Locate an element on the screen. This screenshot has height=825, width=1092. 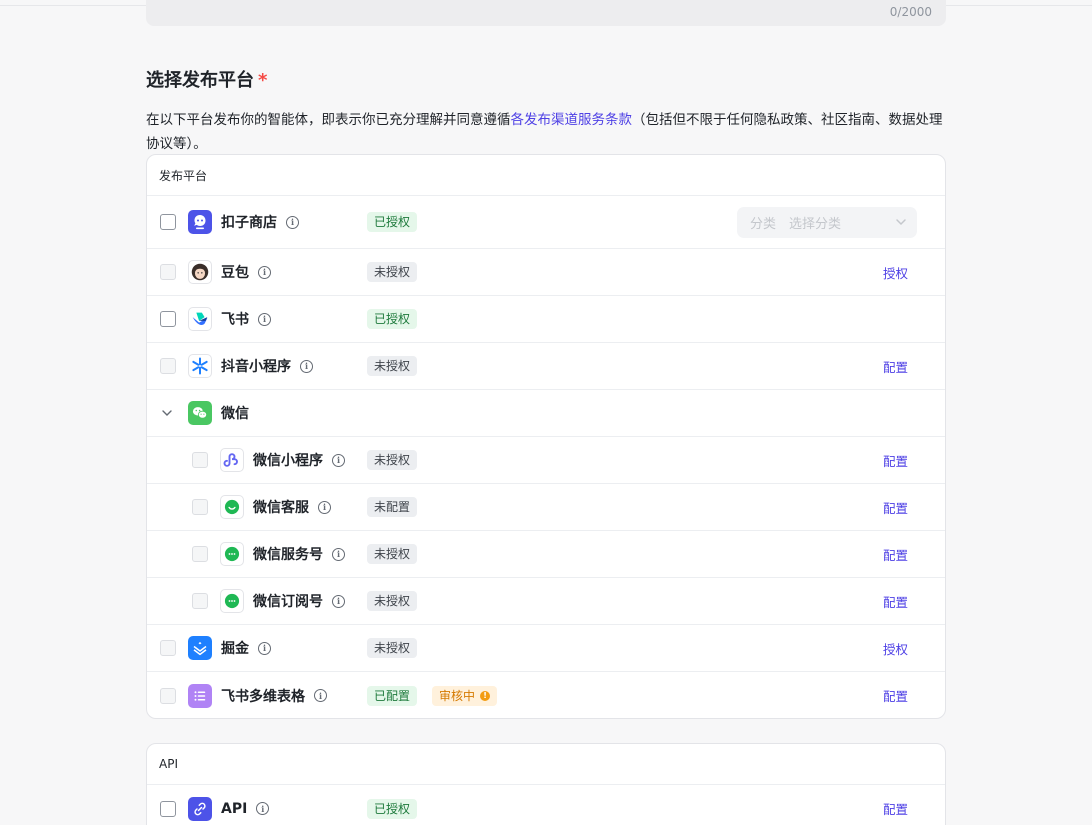
api-link-icon is located at coordinates (200, 808).